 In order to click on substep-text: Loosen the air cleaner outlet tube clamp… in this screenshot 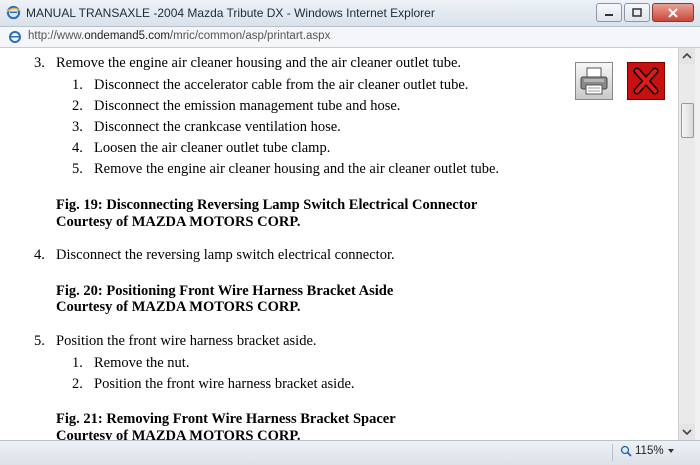, I will do `click(212, 148)`.